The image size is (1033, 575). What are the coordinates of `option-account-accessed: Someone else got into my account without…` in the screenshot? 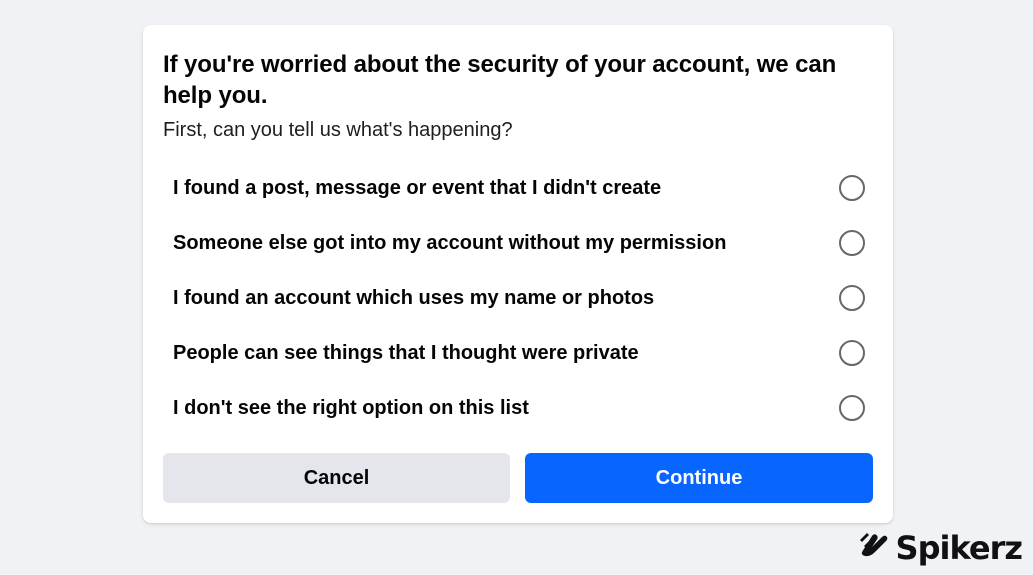 It's located at (518, 242).